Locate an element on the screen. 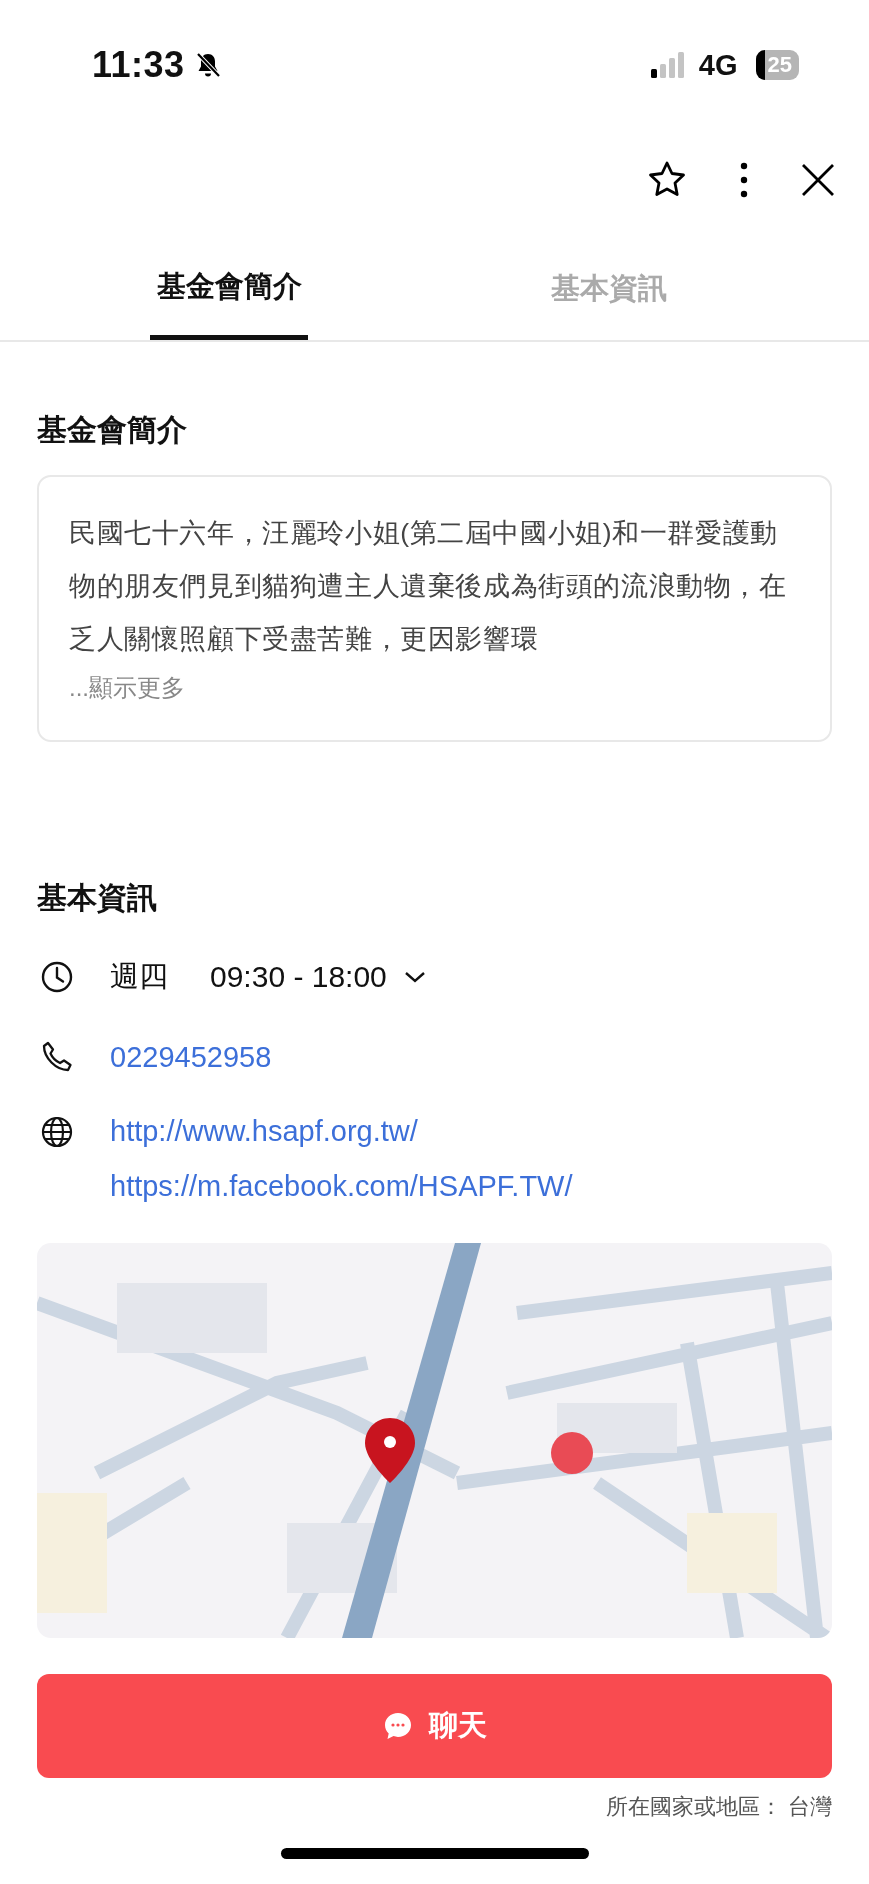 The height and width of the screenshot is (1884, 869). section-heading: 基本資訊 is located at coordinates (97, 898).